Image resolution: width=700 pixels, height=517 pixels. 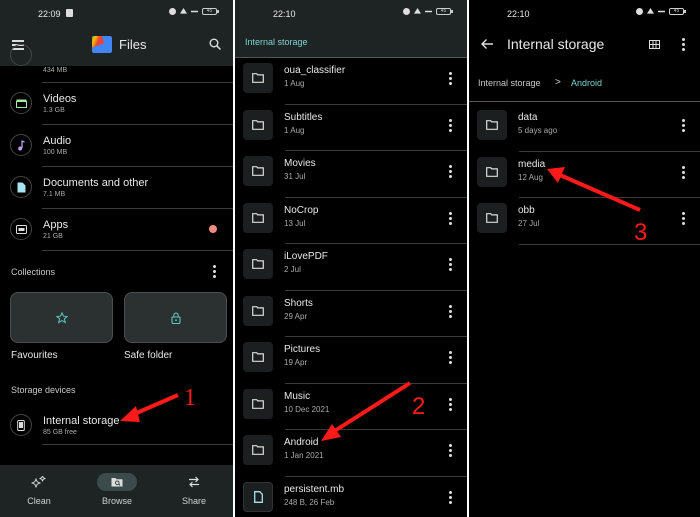 What do you see at coordinates (528, 117) in the screenshot?
I see `item-name: data` at bounding box center [528, 117].